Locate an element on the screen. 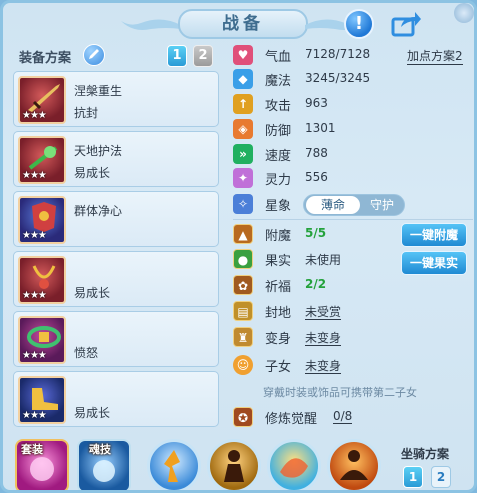 This screenshot has width=477, height=493. equip-plan-label: 装备方案 is located at coordinates (45, 58).